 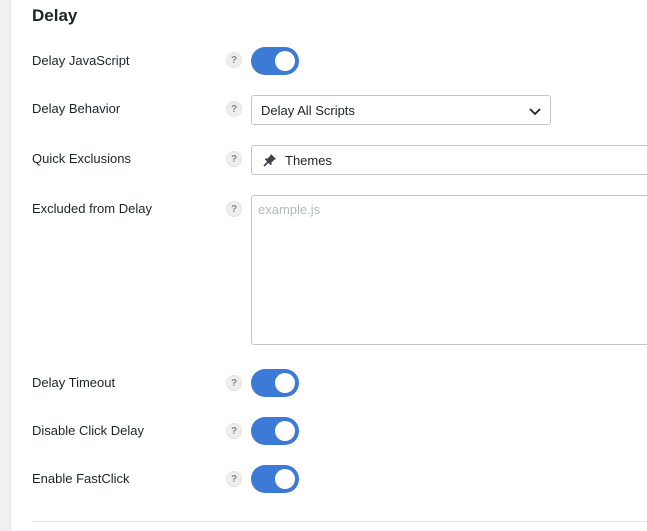 I want to click on disable-click-delay-label: Disable Click Delay, so click(x=88, y=430).